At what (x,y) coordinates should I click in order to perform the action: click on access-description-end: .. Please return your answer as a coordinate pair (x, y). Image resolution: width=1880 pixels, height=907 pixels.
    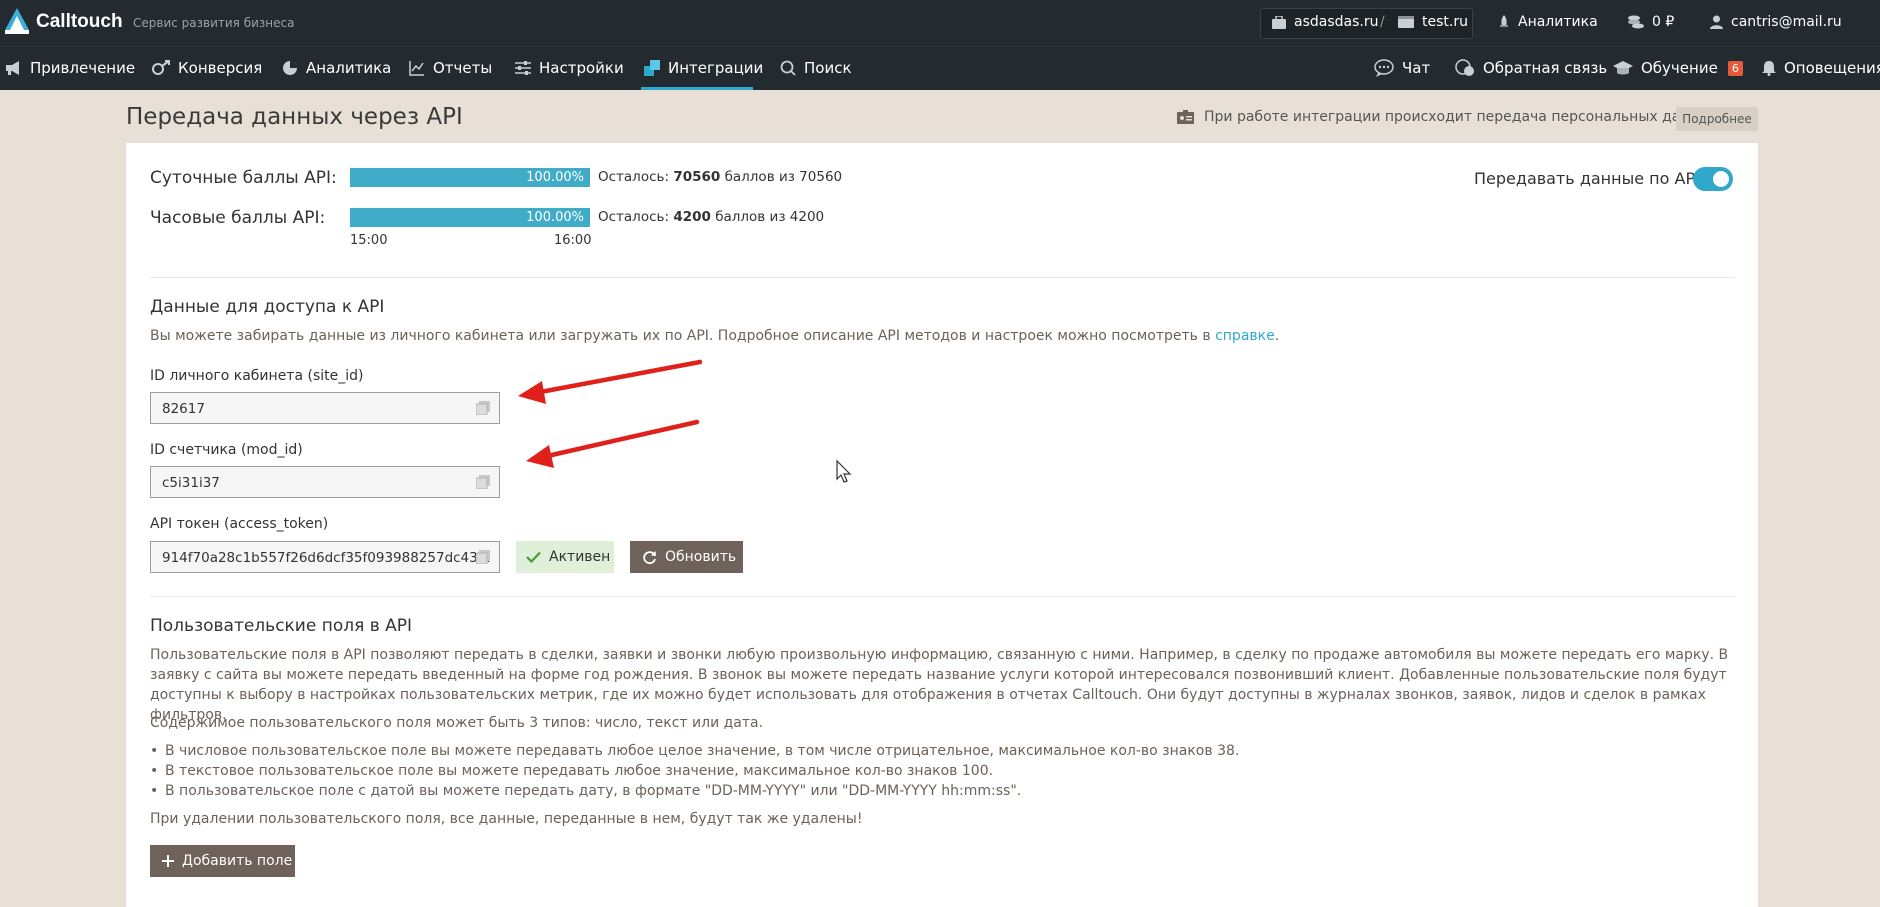
    Looking at the image, I should click on (1277, 336).